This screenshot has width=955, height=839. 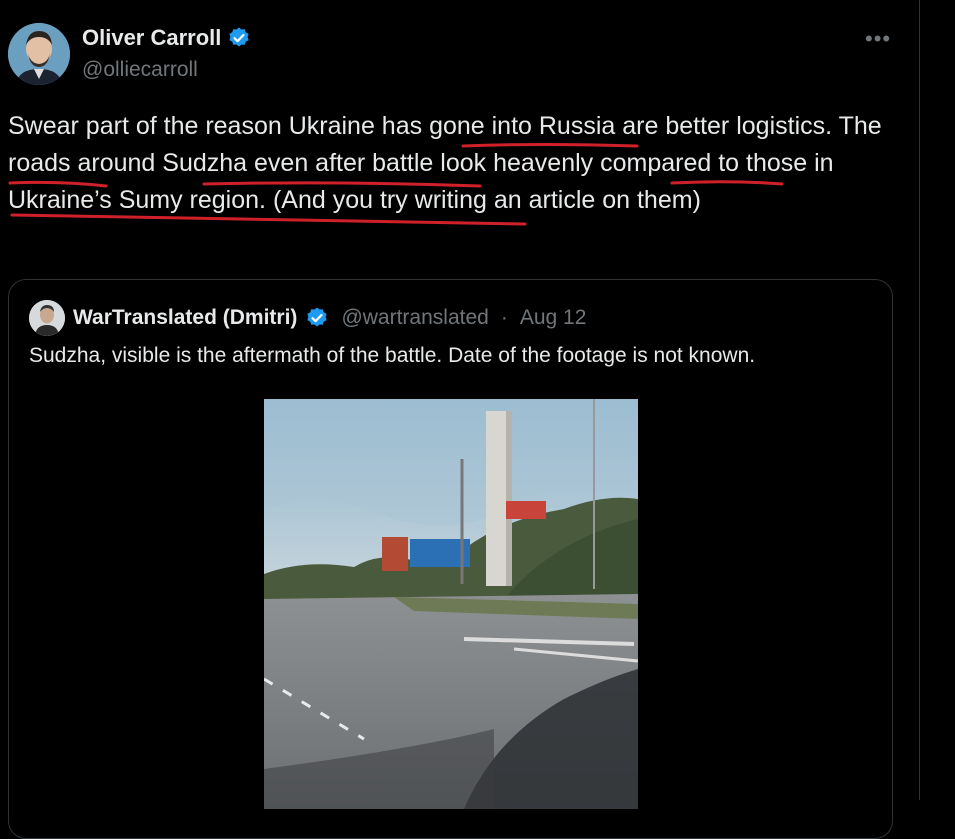 What do you see at coordinates (517, 163) in the screenshot?
I see `tweet-text-part: look heavenly` at bounding box center [517, 163].